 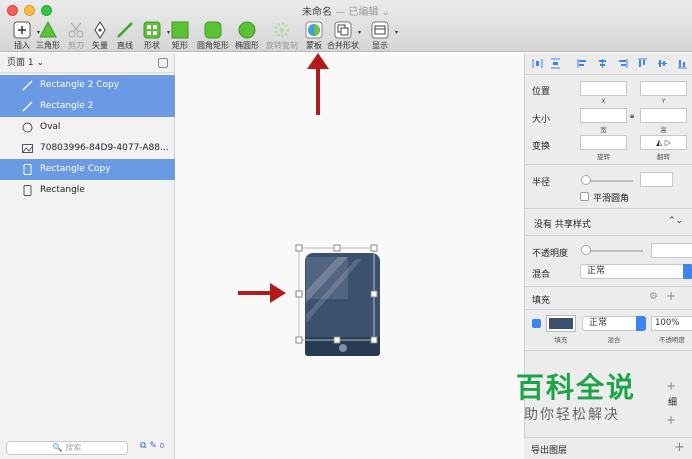 What do you see at coordinates (396, 32) in the screenshot?
I see `view-caret-icon: ▾` at bounding box center [396, 32].